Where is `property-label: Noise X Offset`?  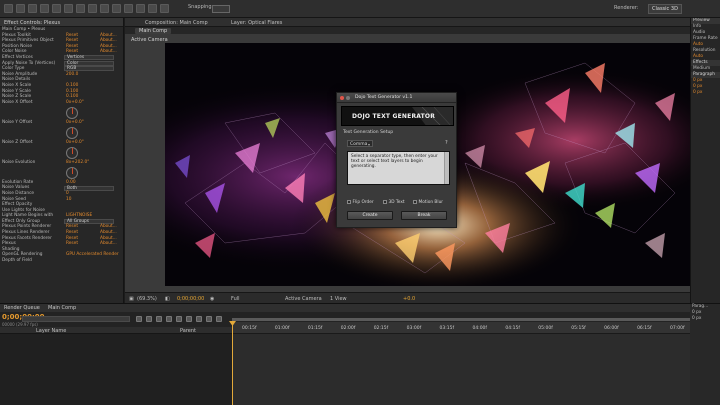
property-label: Noise X Offset is located at coordinates (17, 102).